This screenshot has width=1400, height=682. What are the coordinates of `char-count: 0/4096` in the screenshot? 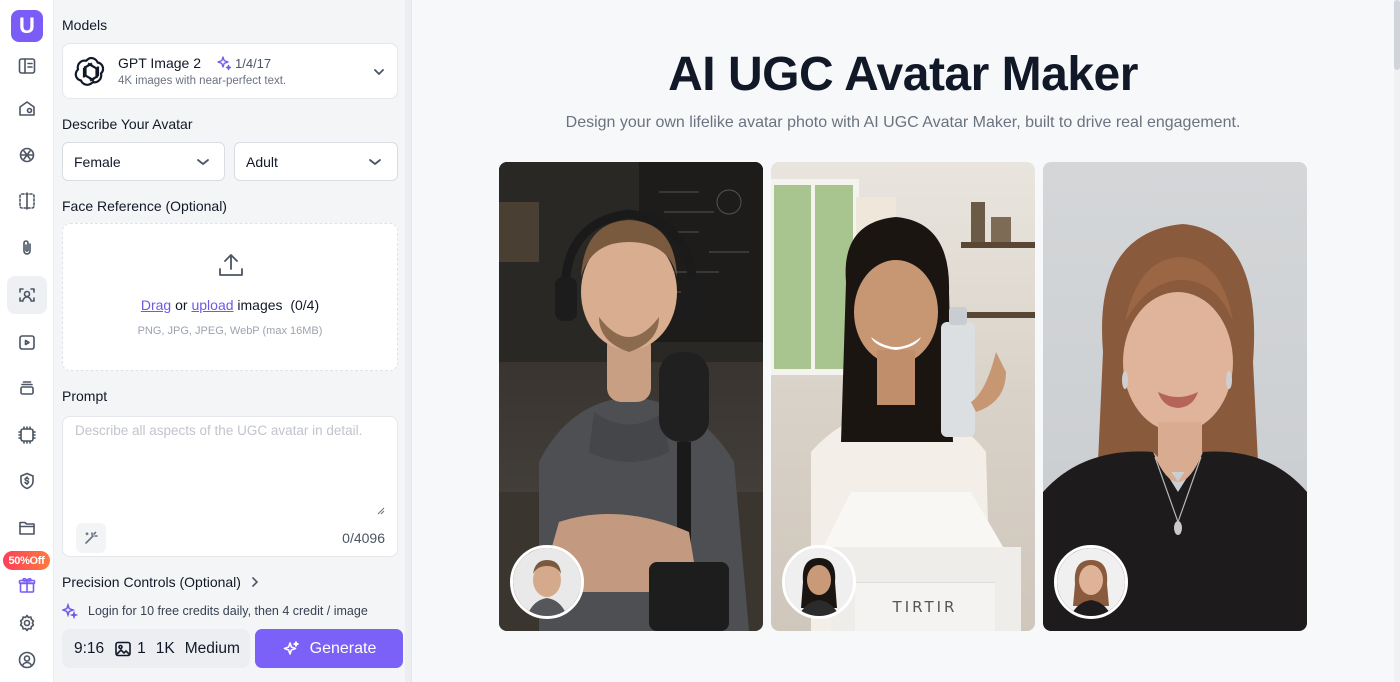 It's located at (363, 538).